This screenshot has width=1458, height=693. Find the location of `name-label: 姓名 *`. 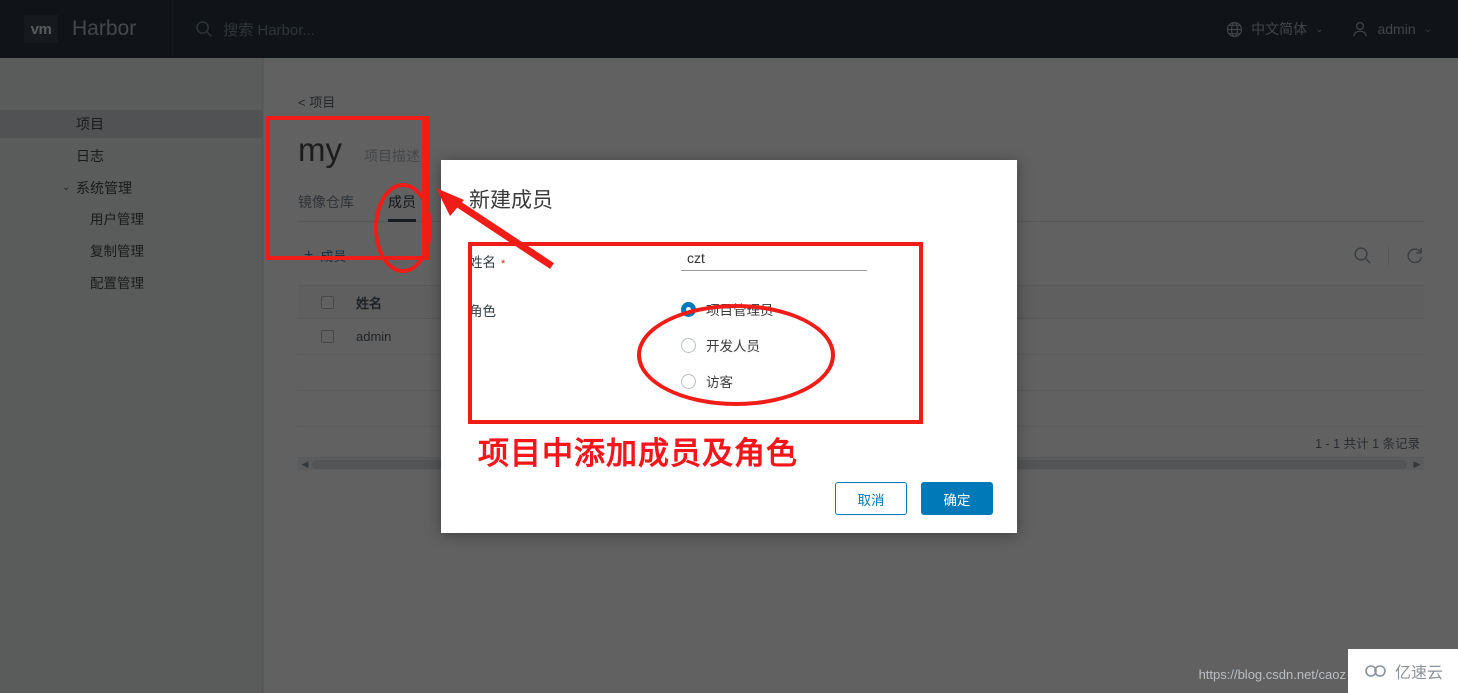

name-label: 姓名 * is located at coordinates (575, 259).